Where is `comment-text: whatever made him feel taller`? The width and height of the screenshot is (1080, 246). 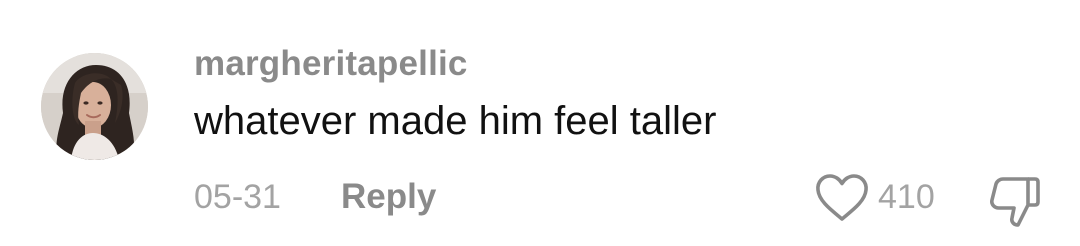
comment-text: whatever made him feel taller is located at coordinates (455, 121).